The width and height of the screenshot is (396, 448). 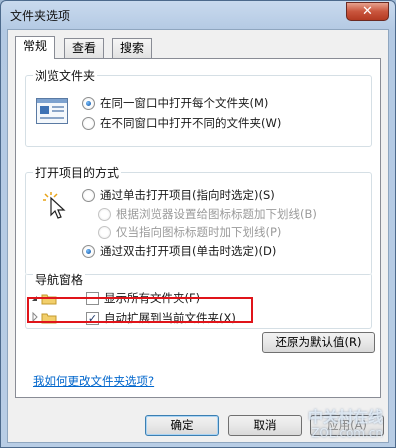 I want to click on browse-new-window-option: 在不同窗口中打开不同的文件夹(W), so click(x=181, y=123).